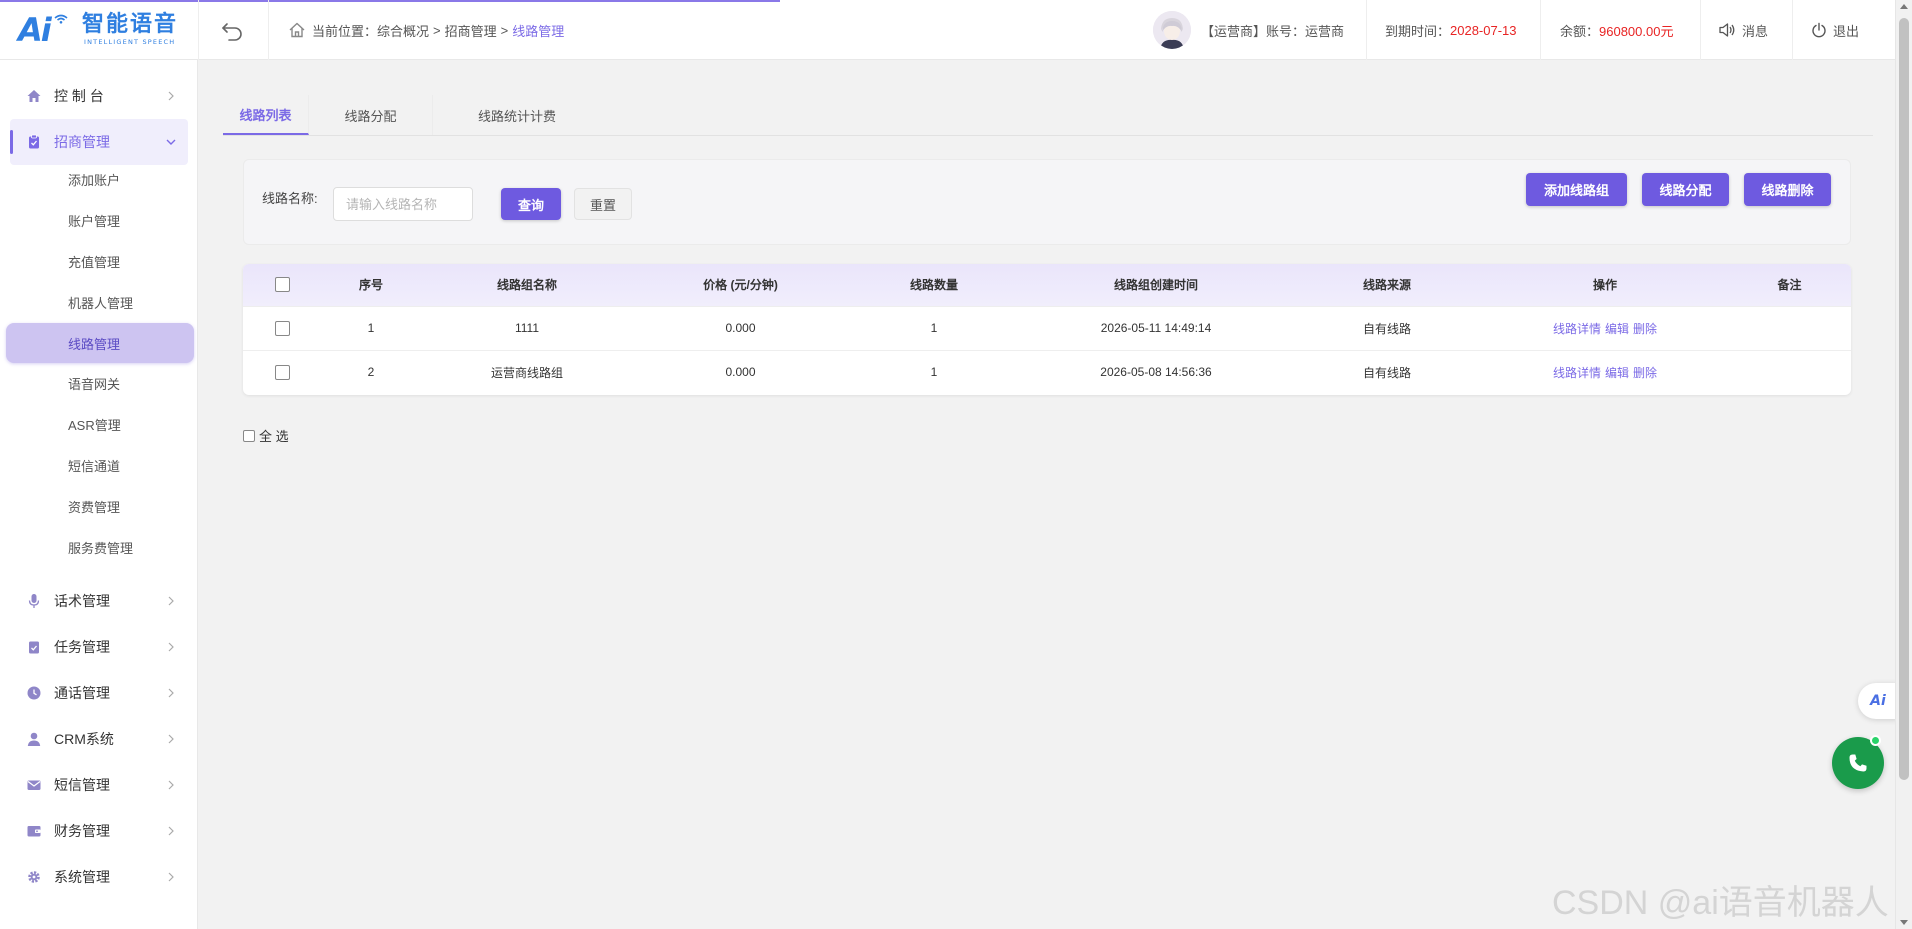 Image resolution: width=1912 pixels, height=929 pixels. What do you see at coordinates (34, 785) in the screenshot?
I see `mail-icon` at bounding box center [34, 785].